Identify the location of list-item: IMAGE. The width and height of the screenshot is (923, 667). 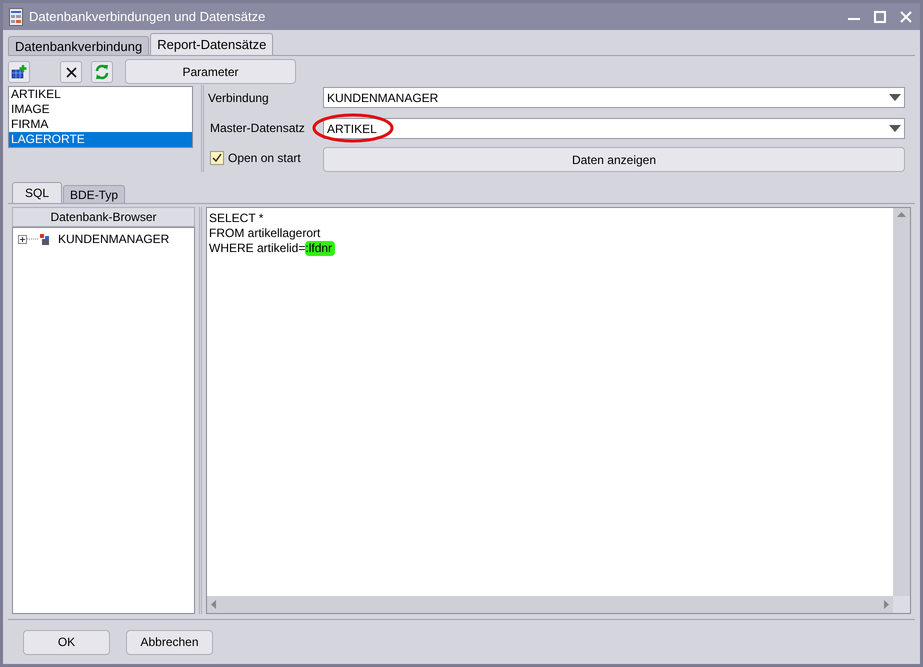
(100, 109).